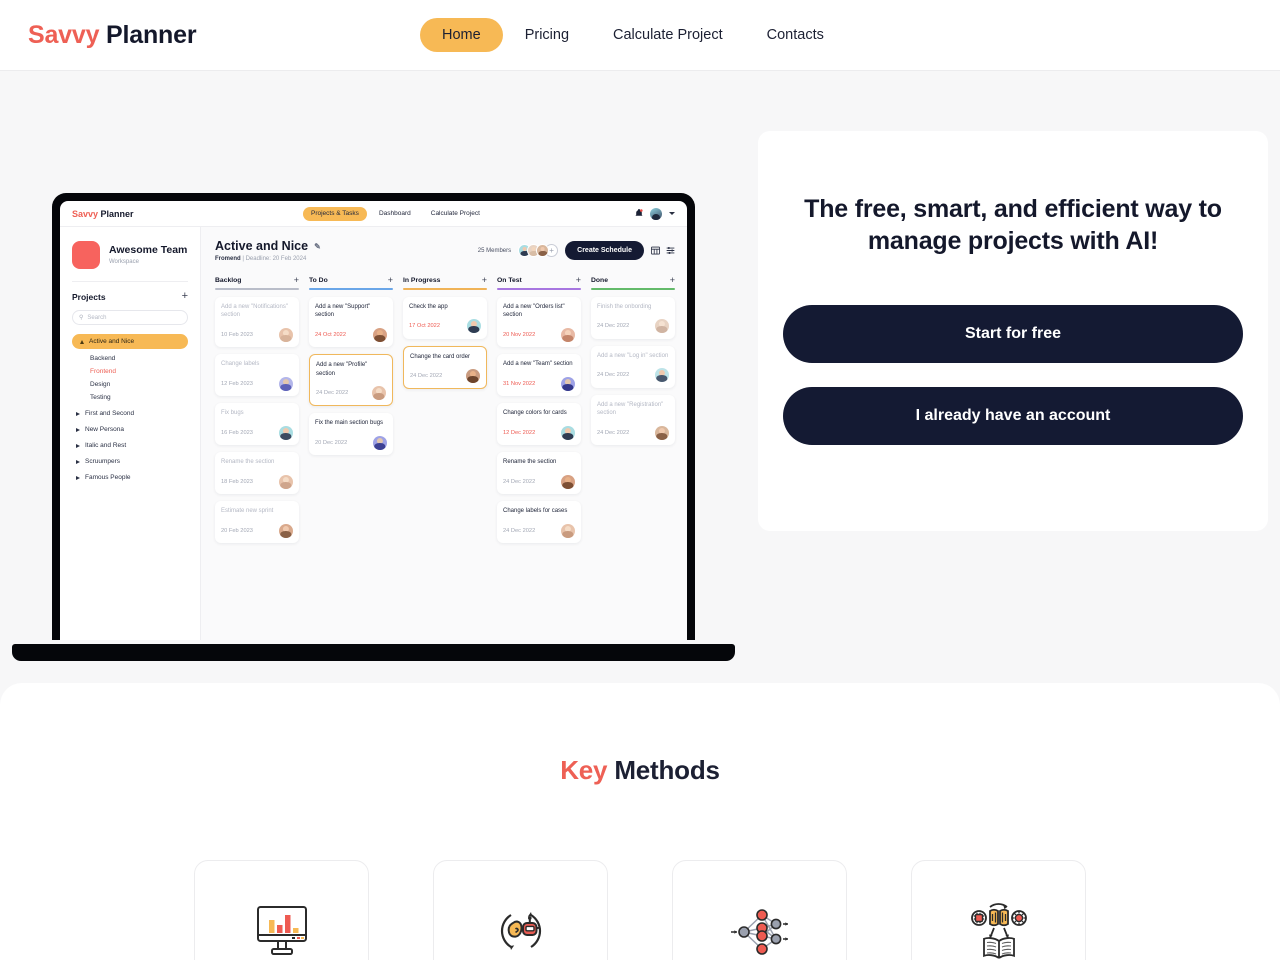  Describe the element at coordinates (670, 251) in the screenshot. I see `filter-view-icon` at that location.